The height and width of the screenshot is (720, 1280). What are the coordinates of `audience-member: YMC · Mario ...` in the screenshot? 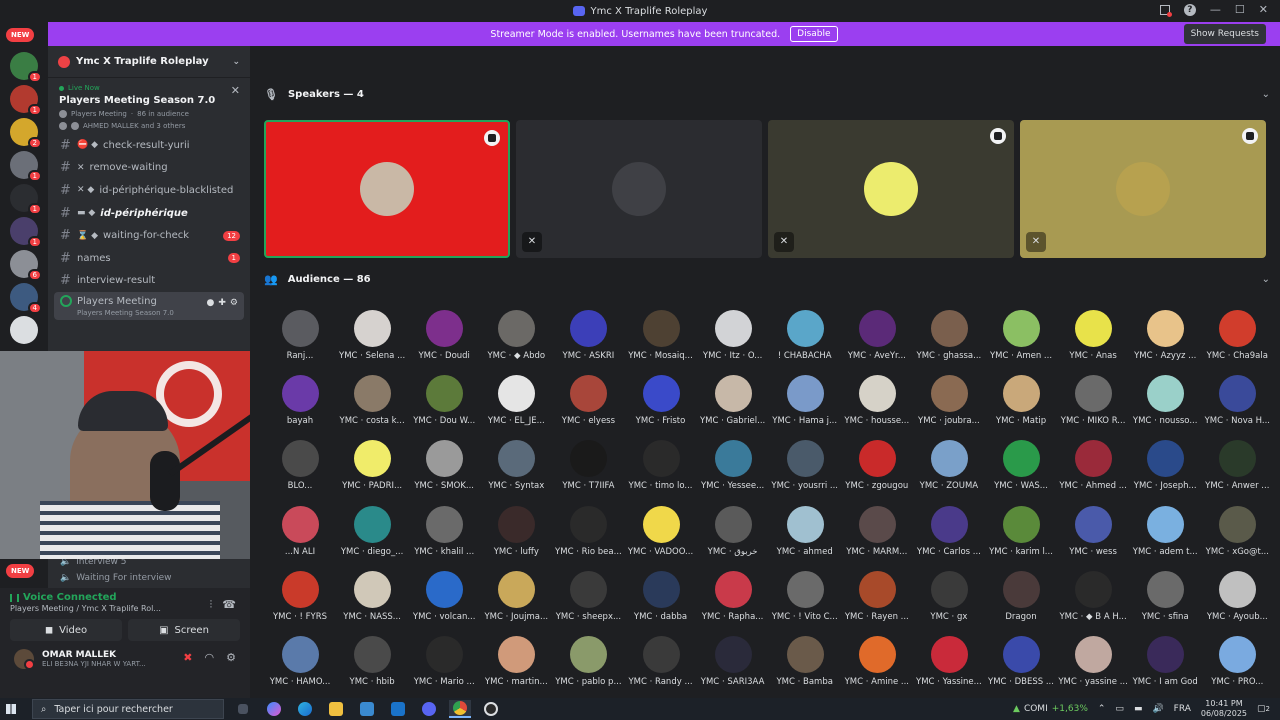 It's located at (444, 668).